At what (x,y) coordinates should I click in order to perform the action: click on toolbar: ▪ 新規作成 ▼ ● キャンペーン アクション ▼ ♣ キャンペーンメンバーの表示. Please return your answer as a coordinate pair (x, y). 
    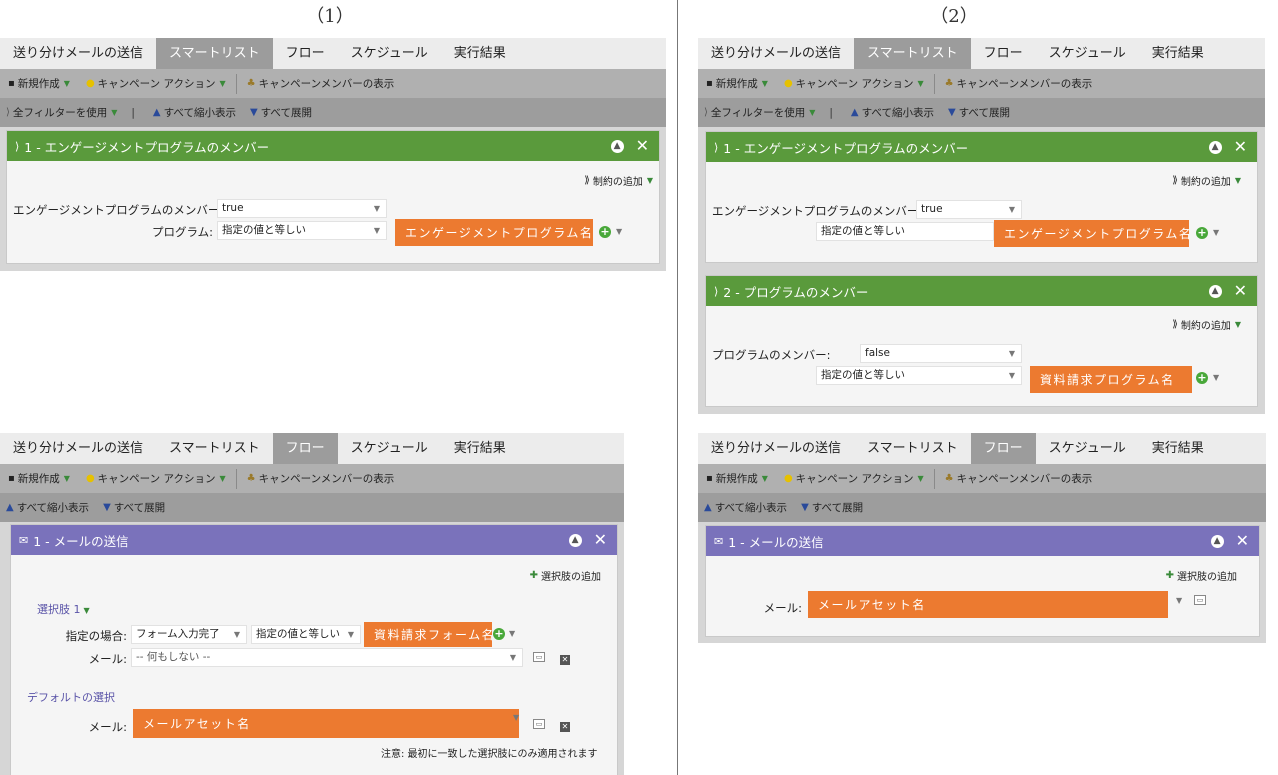
    Looking at the image, I should click on (981, 83).